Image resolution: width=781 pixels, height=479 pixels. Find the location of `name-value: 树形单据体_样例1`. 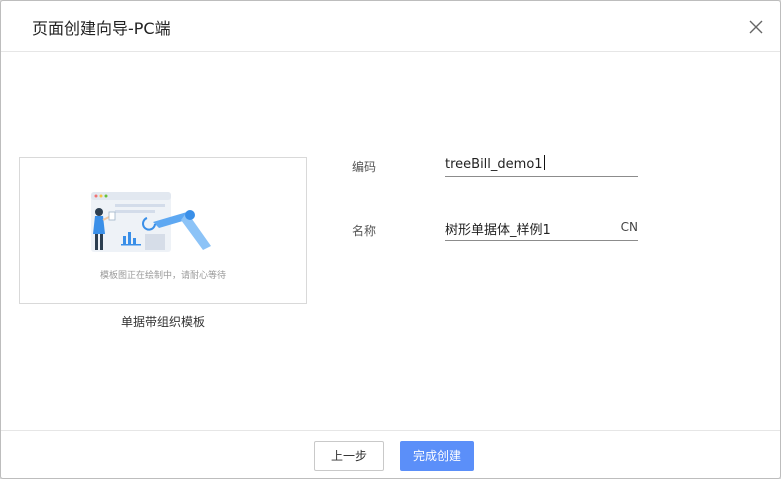

name-value: 树形单据体_样例1 is located at coordinates (498, 230).